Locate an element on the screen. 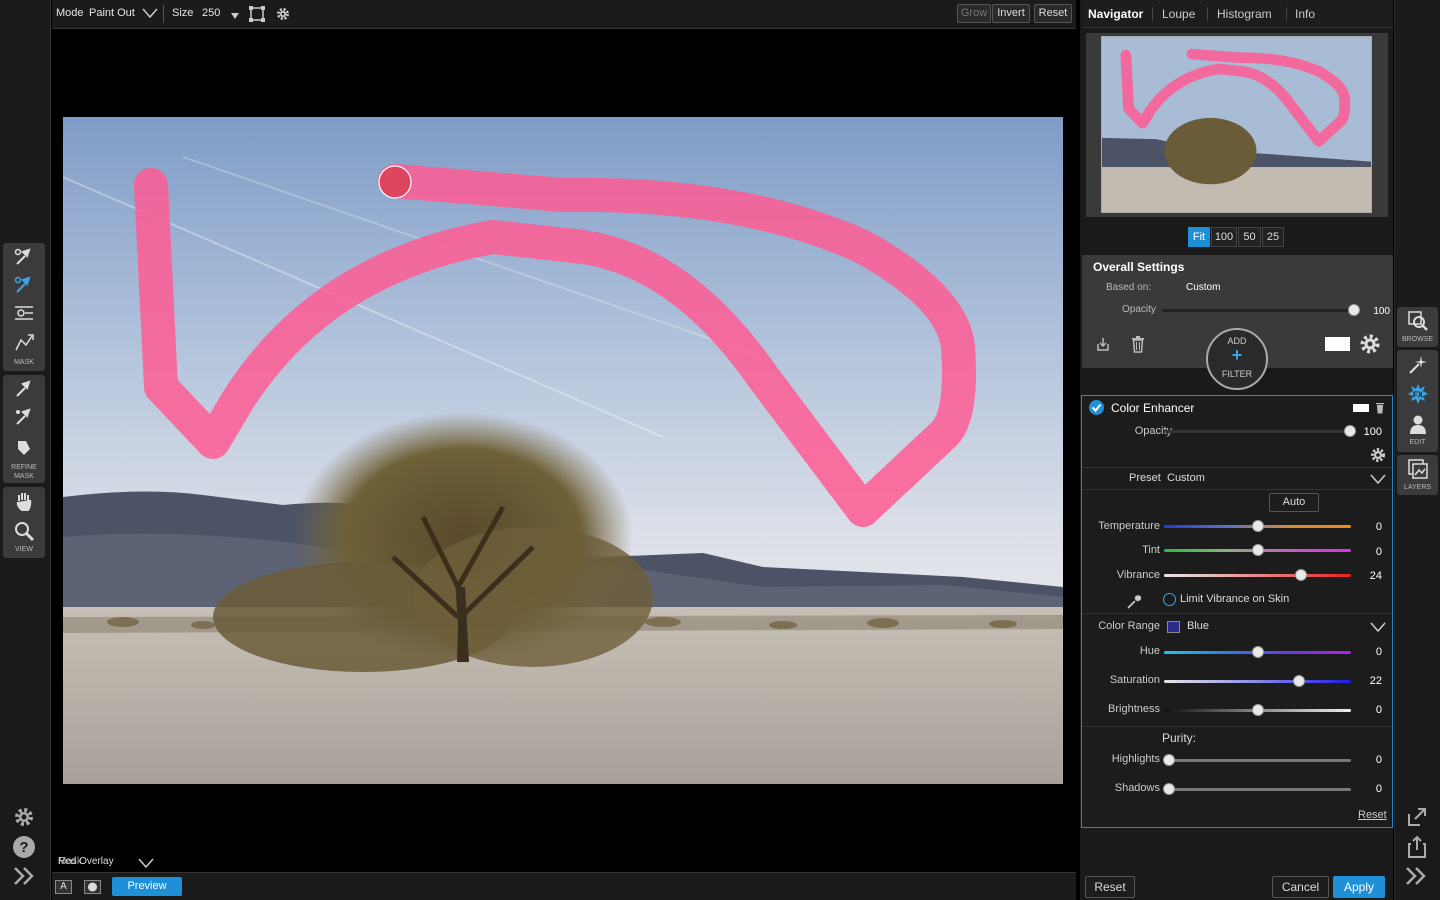 The width and height of the screenshot is (1440, 900). refine-brush-icon is located at coordinates (24, 389).